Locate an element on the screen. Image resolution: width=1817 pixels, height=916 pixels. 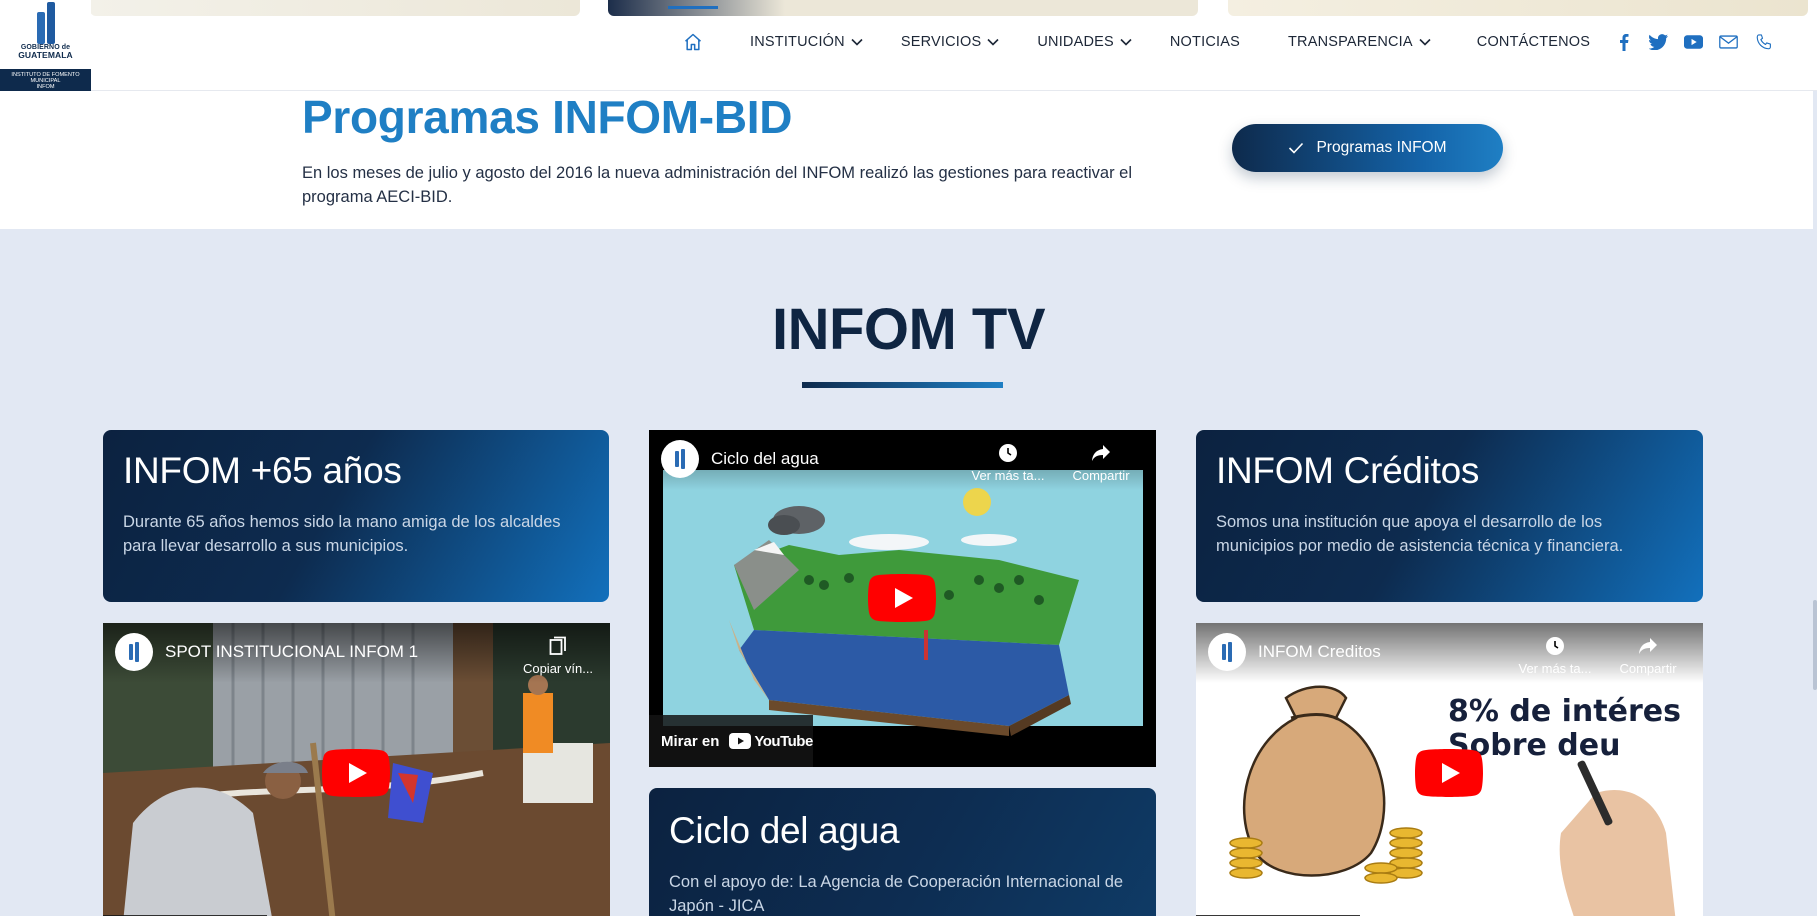
youtube-label: YouTube is located at coordinates (783, 741).